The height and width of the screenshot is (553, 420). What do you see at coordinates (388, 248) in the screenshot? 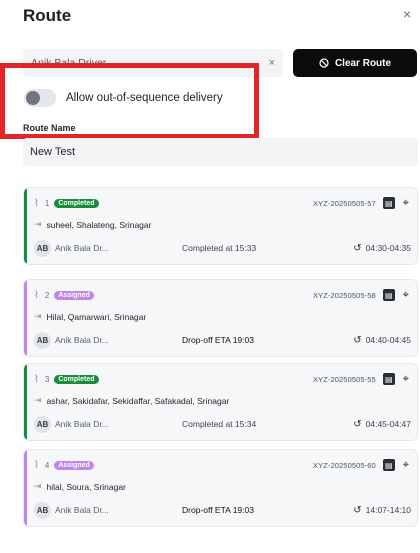
I see `time-window-text: 04:30-04:35` at bounding box center [388, 248].